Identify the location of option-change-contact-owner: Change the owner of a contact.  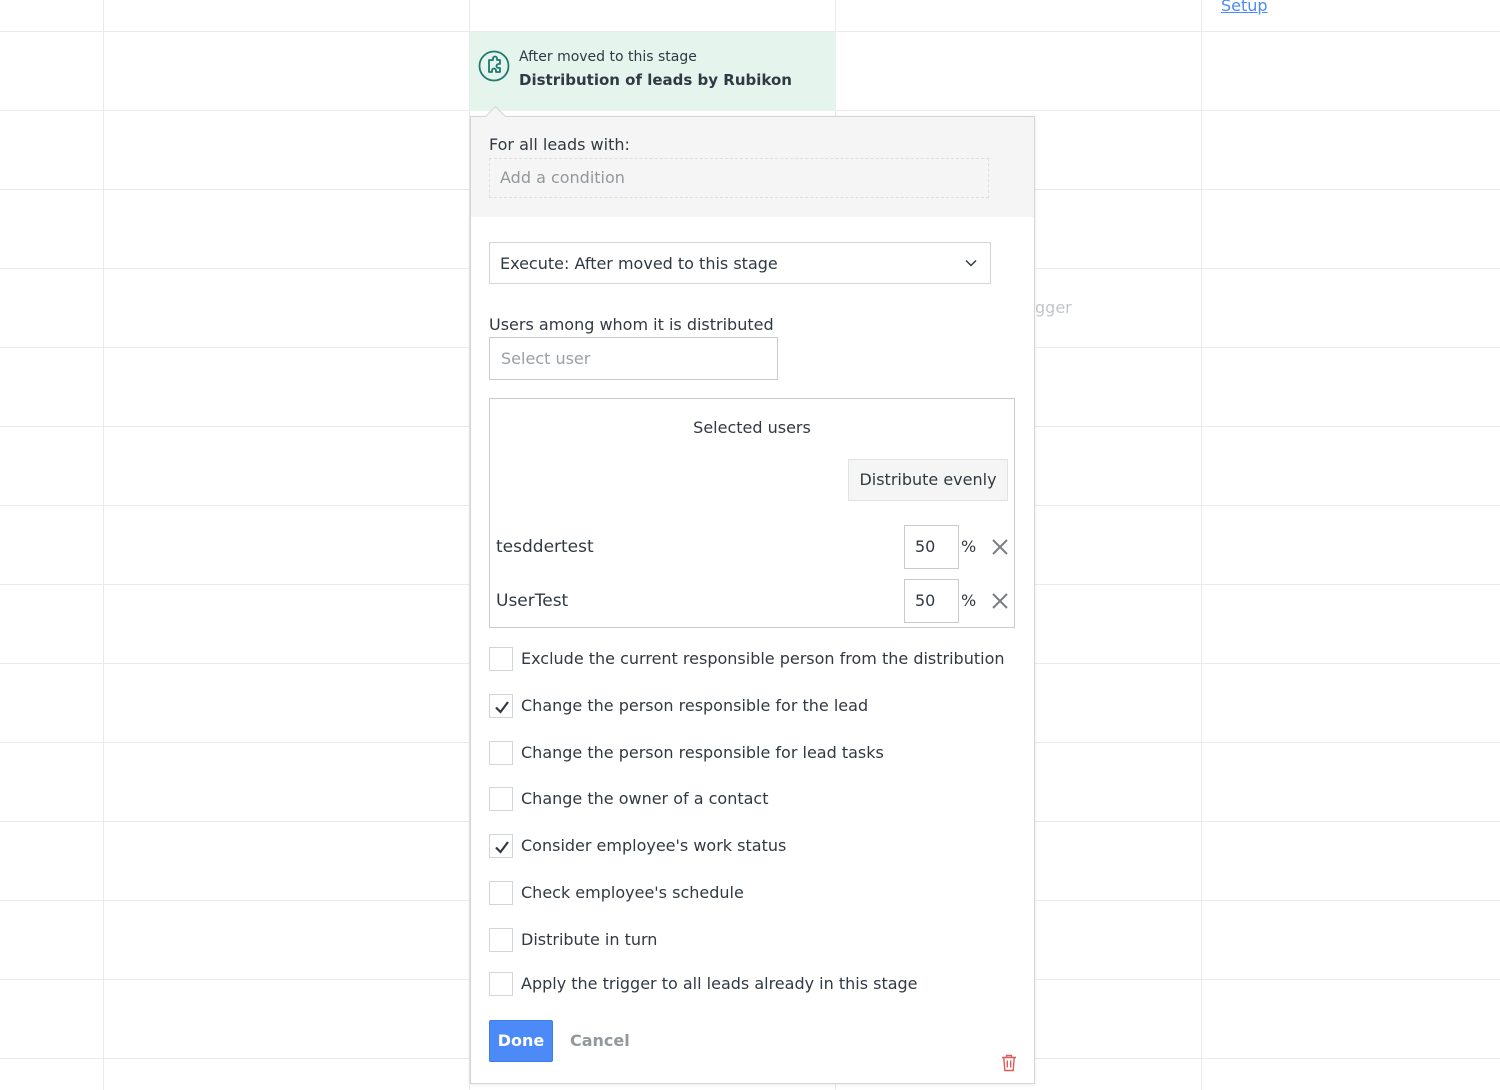
(759, 800).